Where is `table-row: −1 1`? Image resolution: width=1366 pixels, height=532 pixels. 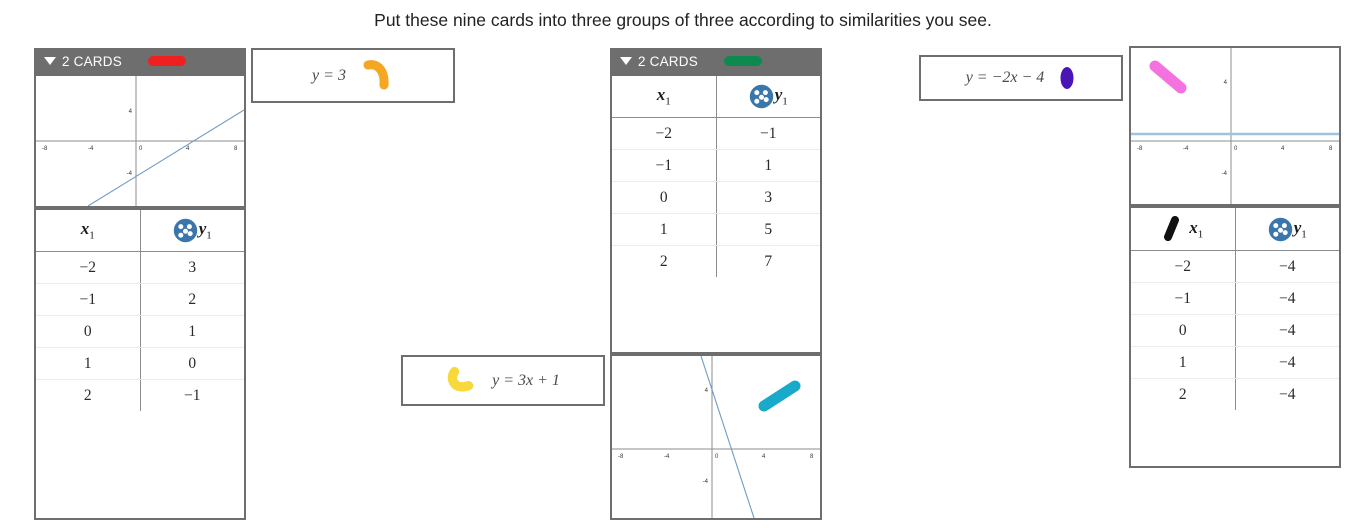 table-row: −1 1 is located at coordinates (716, 165).